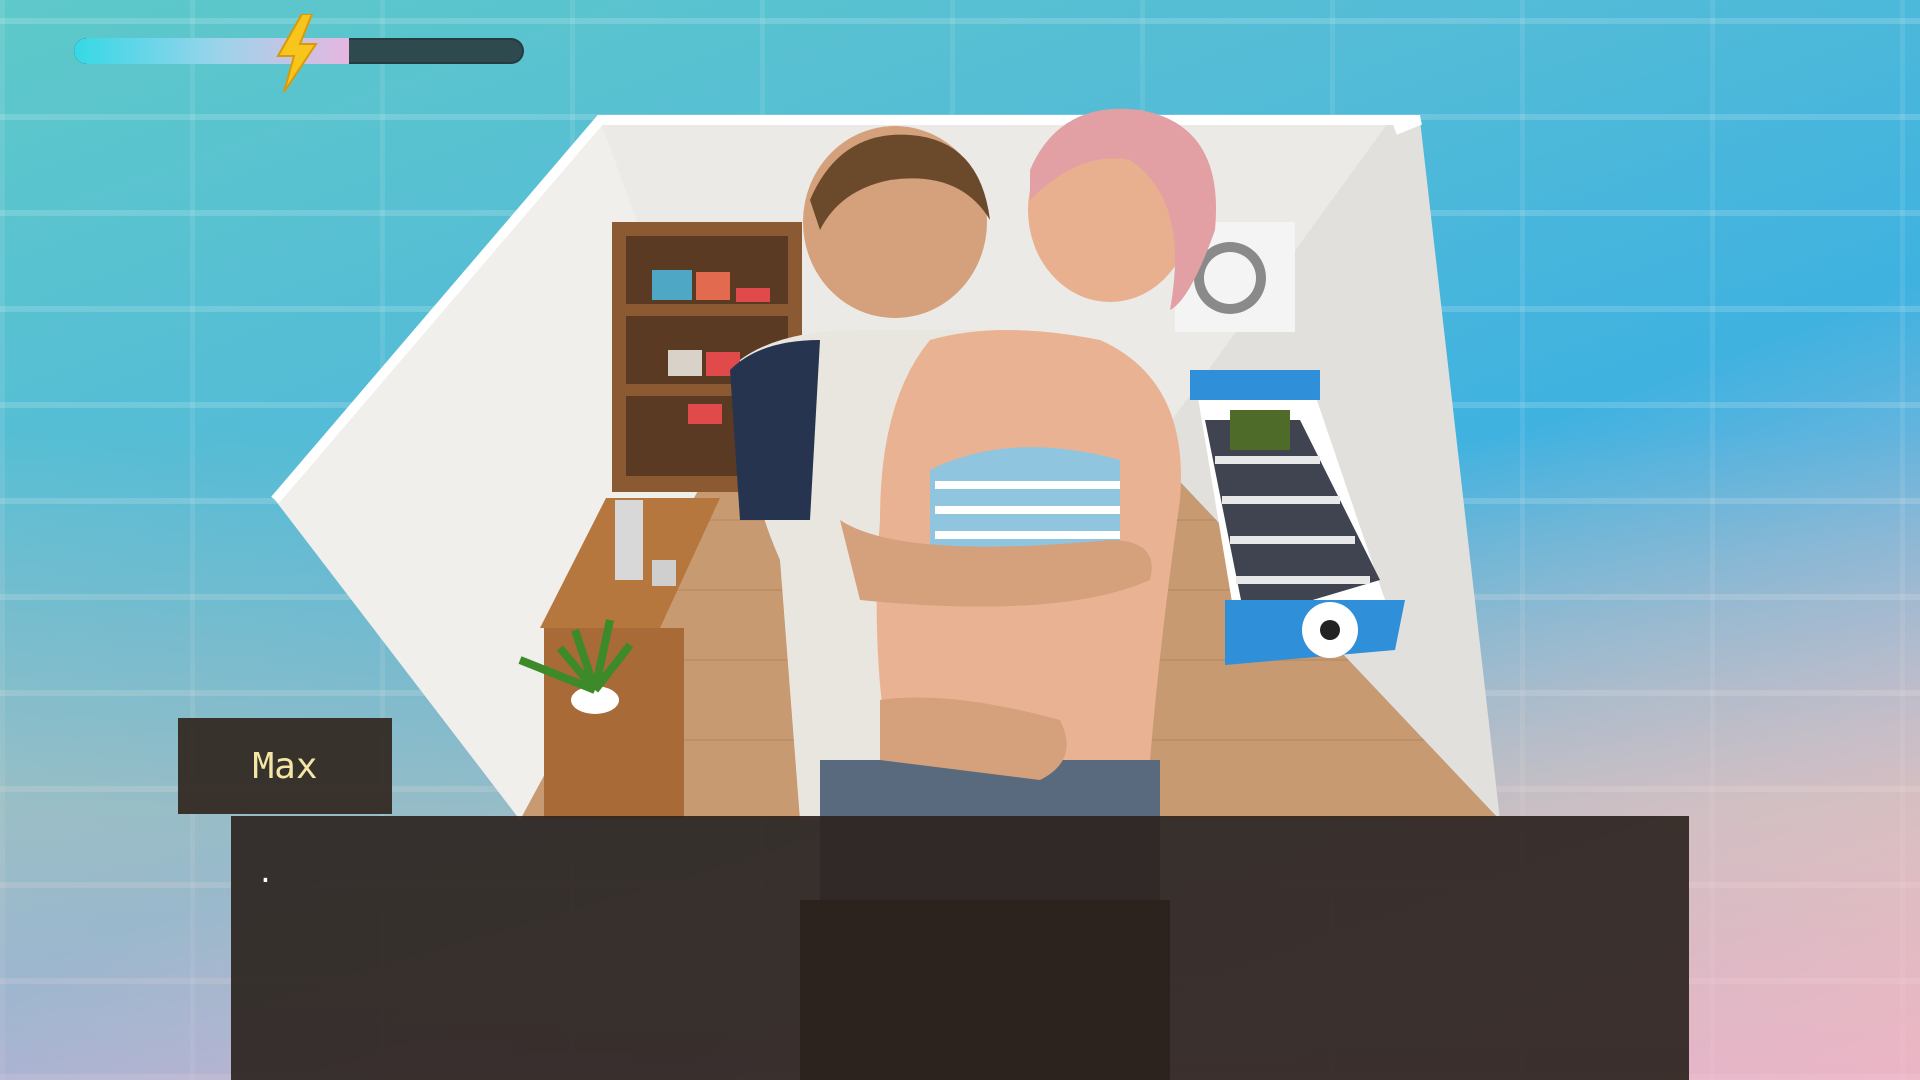  Describe the element at coordinates (297, 53) in the screenshot. I see `lightning-bolt-icon` at that location.